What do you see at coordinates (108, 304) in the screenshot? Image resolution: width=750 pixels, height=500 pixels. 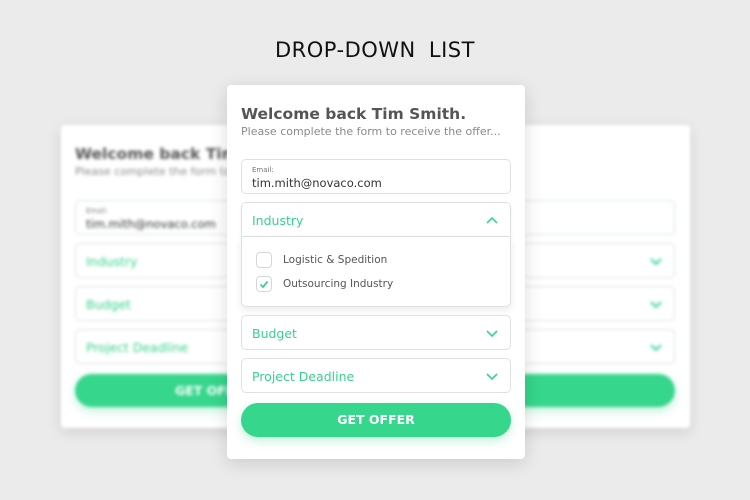 I see `bg-budget-label: Budget` at bounding box center [108, 304].